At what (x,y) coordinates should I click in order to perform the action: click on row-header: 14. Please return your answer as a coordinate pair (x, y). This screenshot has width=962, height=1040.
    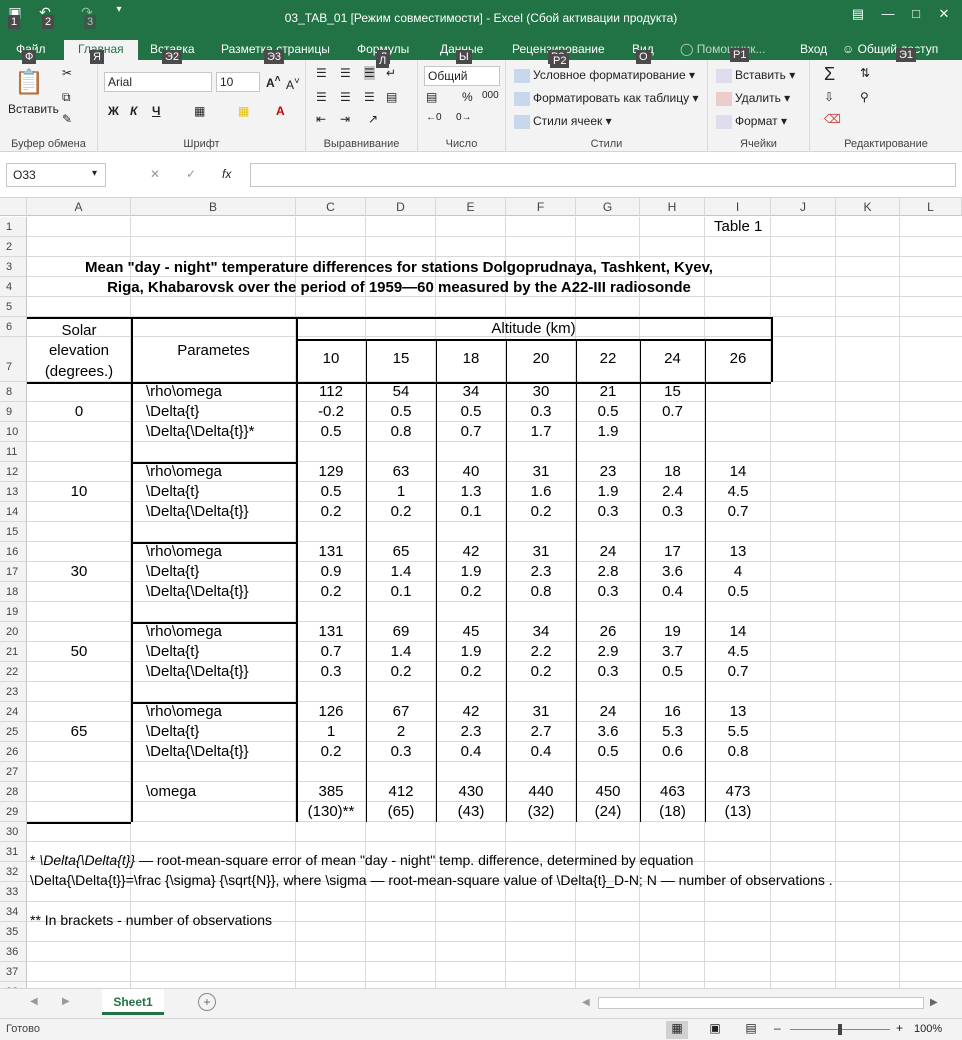
    Looking at the image, I should click on (13, 512).